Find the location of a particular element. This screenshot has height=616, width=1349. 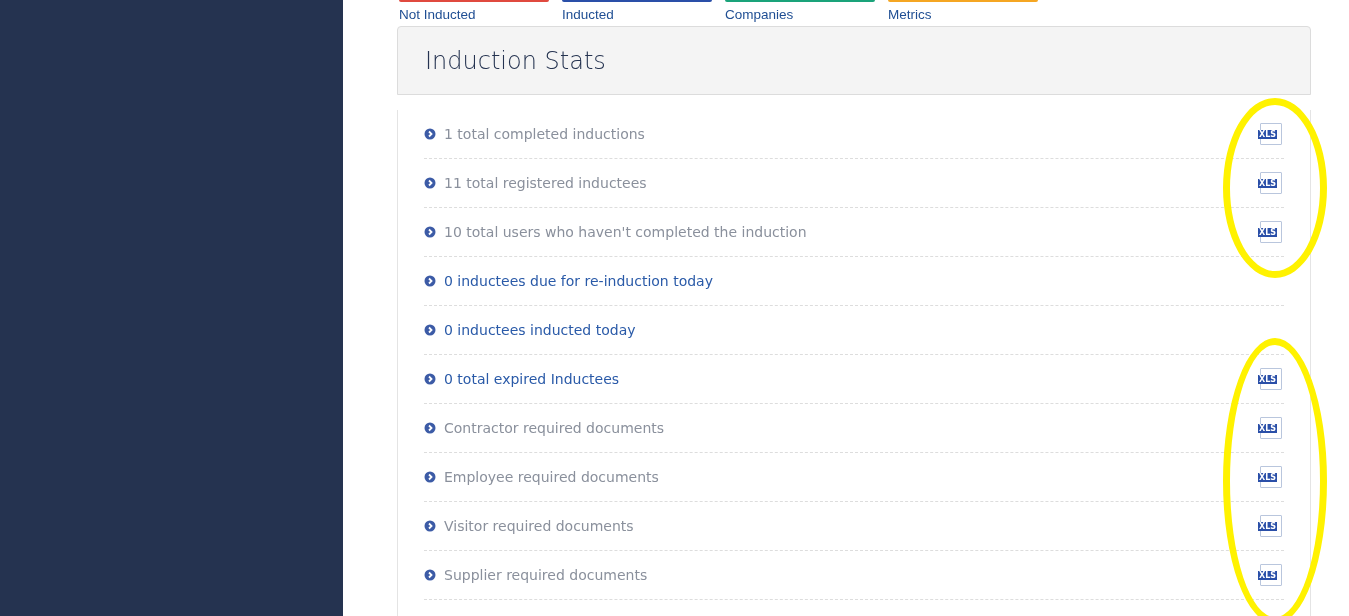

nav-tab: Metrics is located at coordinates (963, 11).